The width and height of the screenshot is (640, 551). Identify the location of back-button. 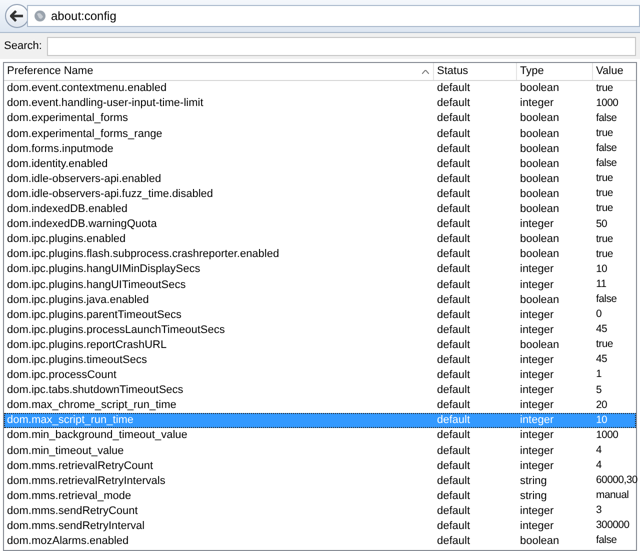
(17, 16).